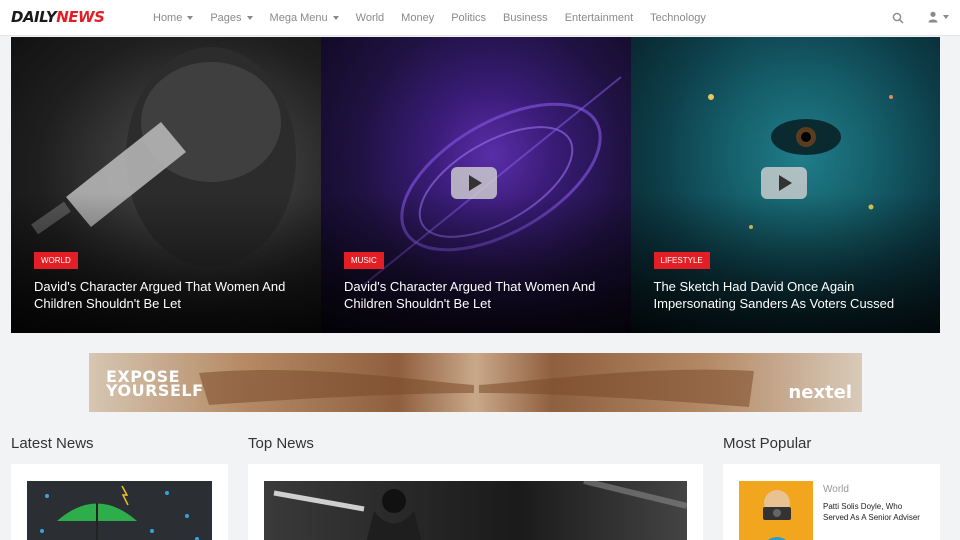  I want to click on section-title-popular: Most Popular, so click(767, 443).